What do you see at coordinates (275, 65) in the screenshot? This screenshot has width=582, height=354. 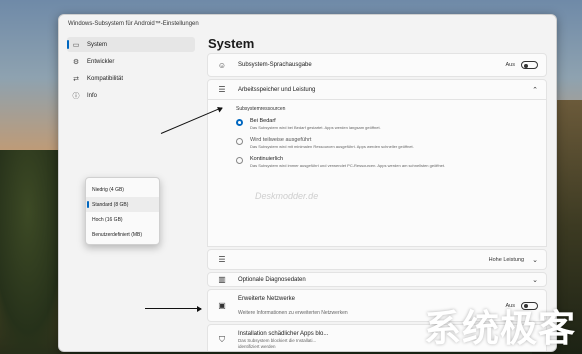 I see `subsystem-voice-title: Subsystem-Sprachausgabe` at bounding box center [275, 65].